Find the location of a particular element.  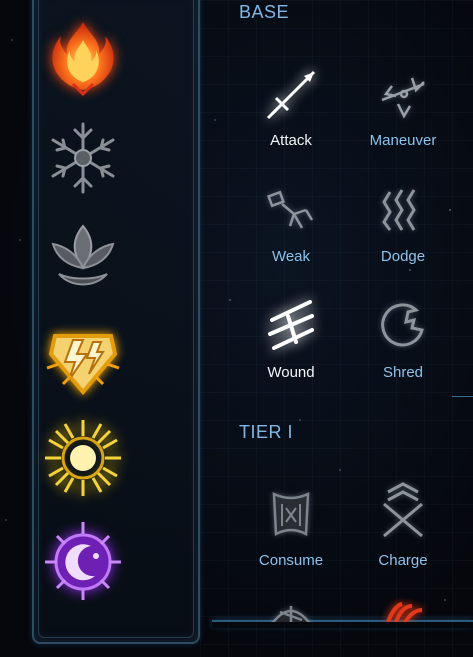

skill-wound: Wound is located at coordinates (291, 351).